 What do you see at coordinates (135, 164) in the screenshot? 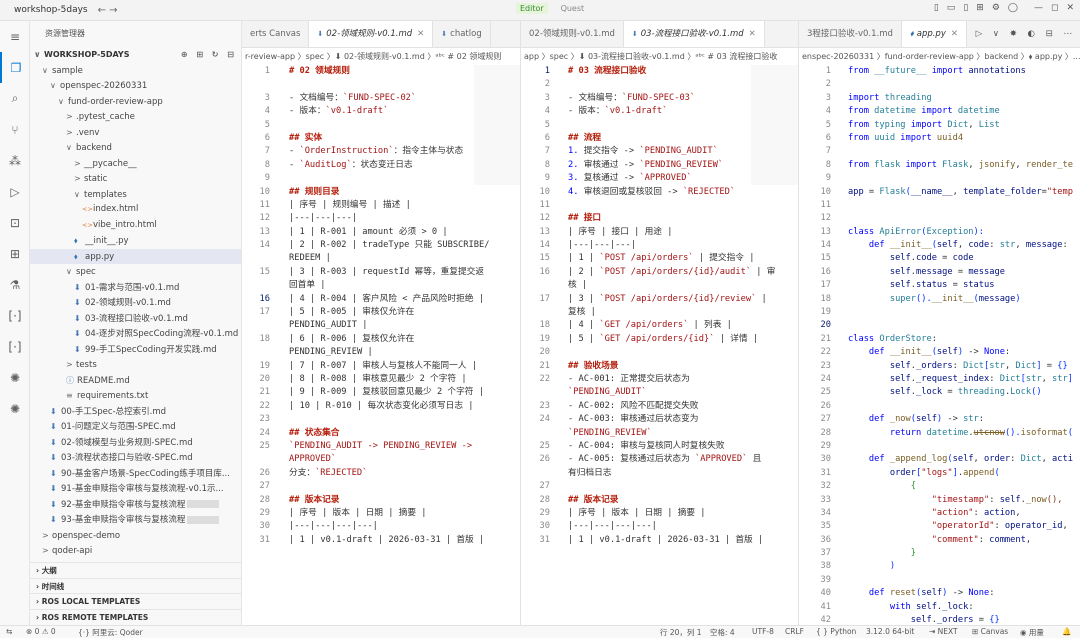
I see `folder-item: > __pycache__` at bounding box center [135, 164].